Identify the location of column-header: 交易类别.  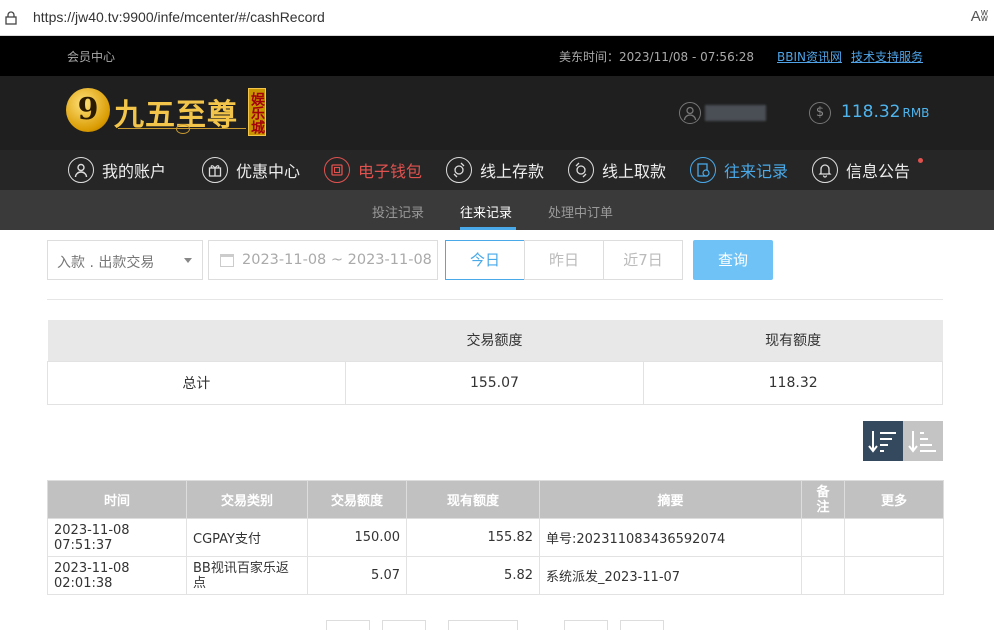
(247, 499).